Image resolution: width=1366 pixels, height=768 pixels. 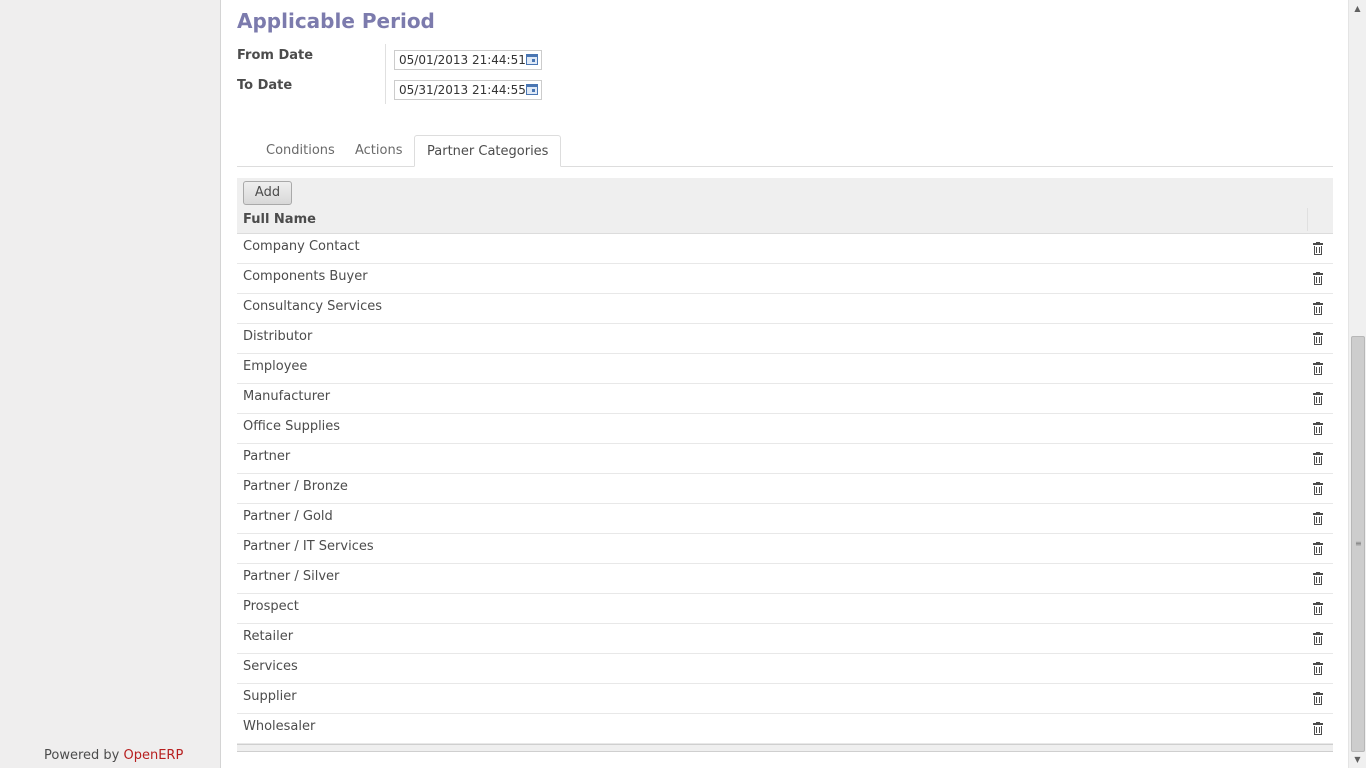 I want to click on tab-partner-categories: Partner Categories, so click(x=488, y=151).